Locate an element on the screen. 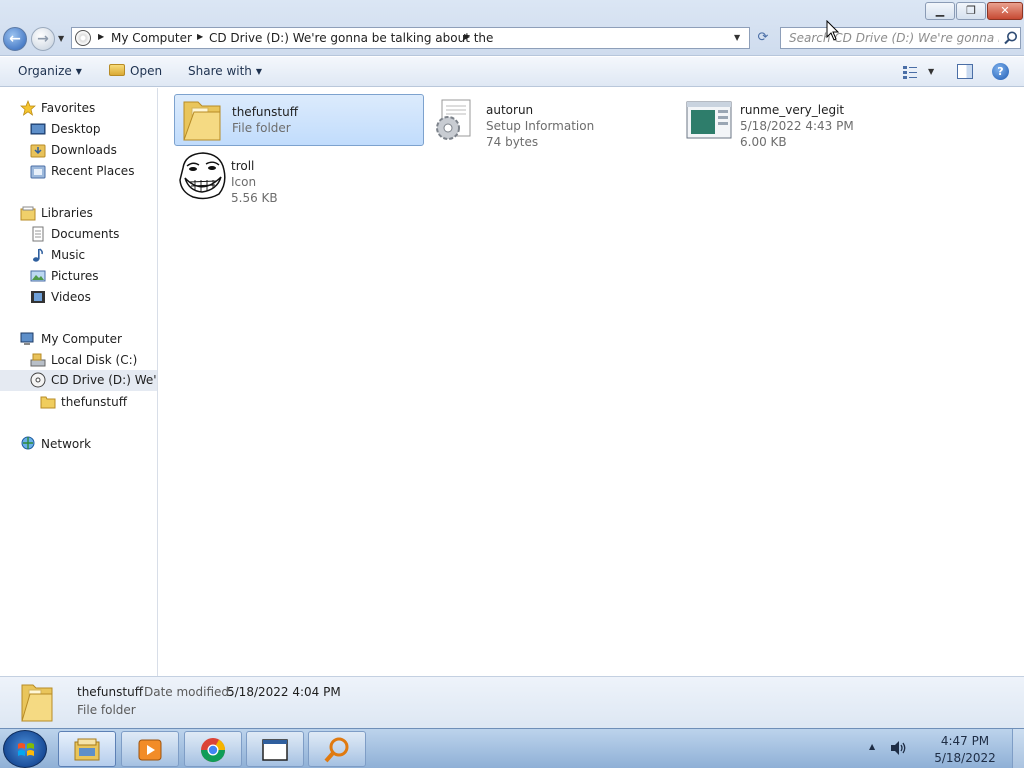  nav-local-disk: Local Disk (C:) is located at coordinates (90, 360).